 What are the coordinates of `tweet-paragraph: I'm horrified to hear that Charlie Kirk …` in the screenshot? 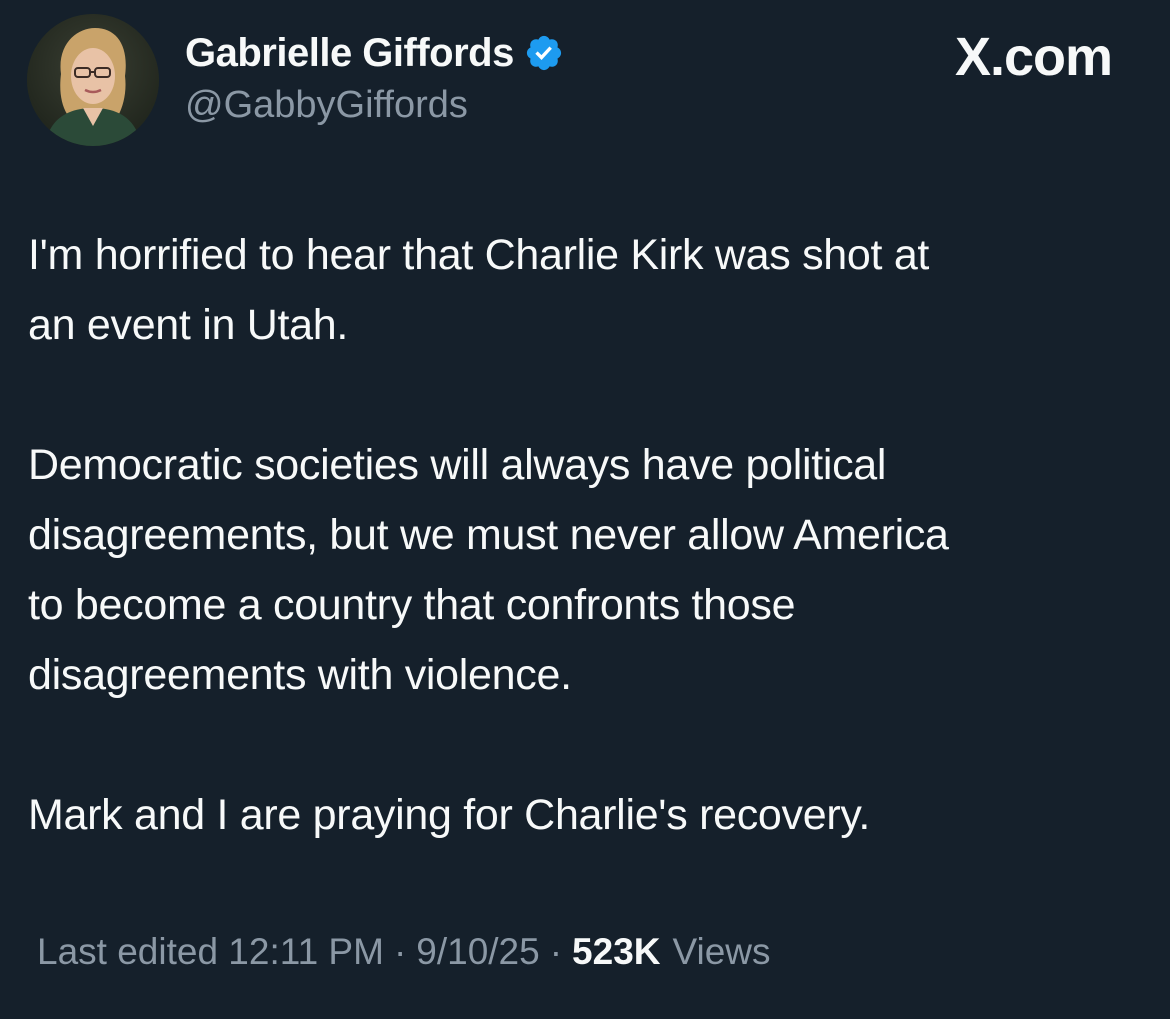 It's located at (479, 290).